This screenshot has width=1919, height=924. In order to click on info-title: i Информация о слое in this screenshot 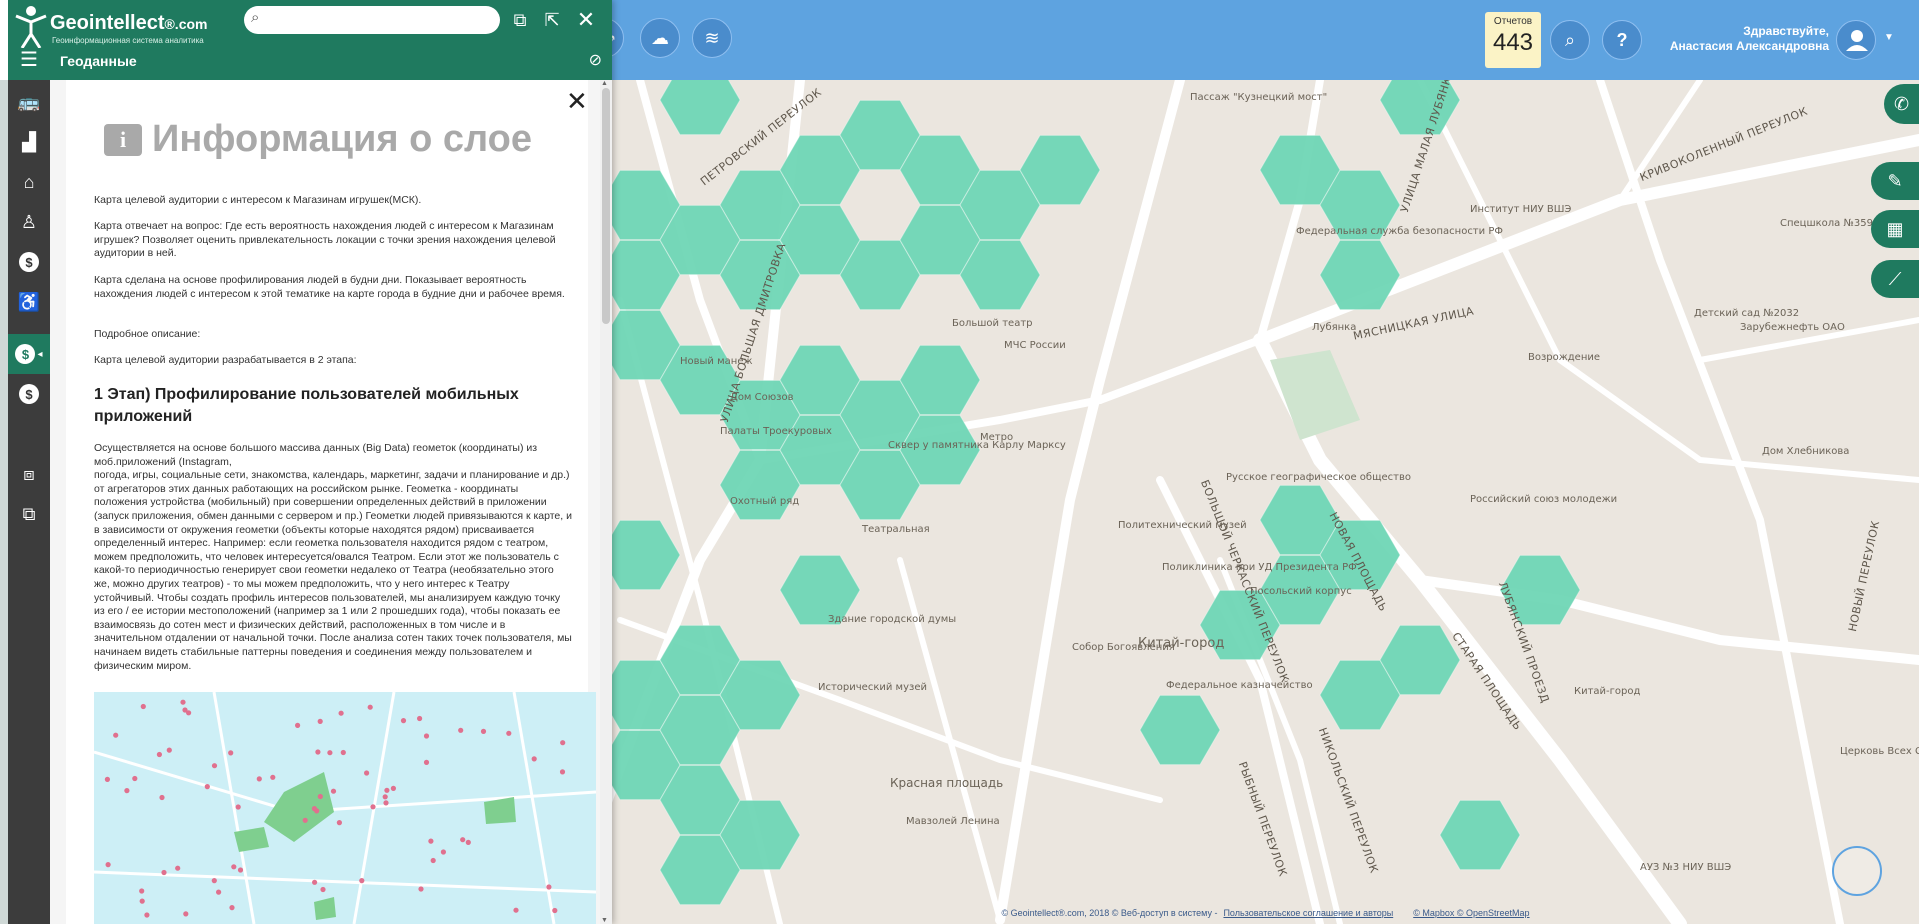, I will do `click(318, 139)`.